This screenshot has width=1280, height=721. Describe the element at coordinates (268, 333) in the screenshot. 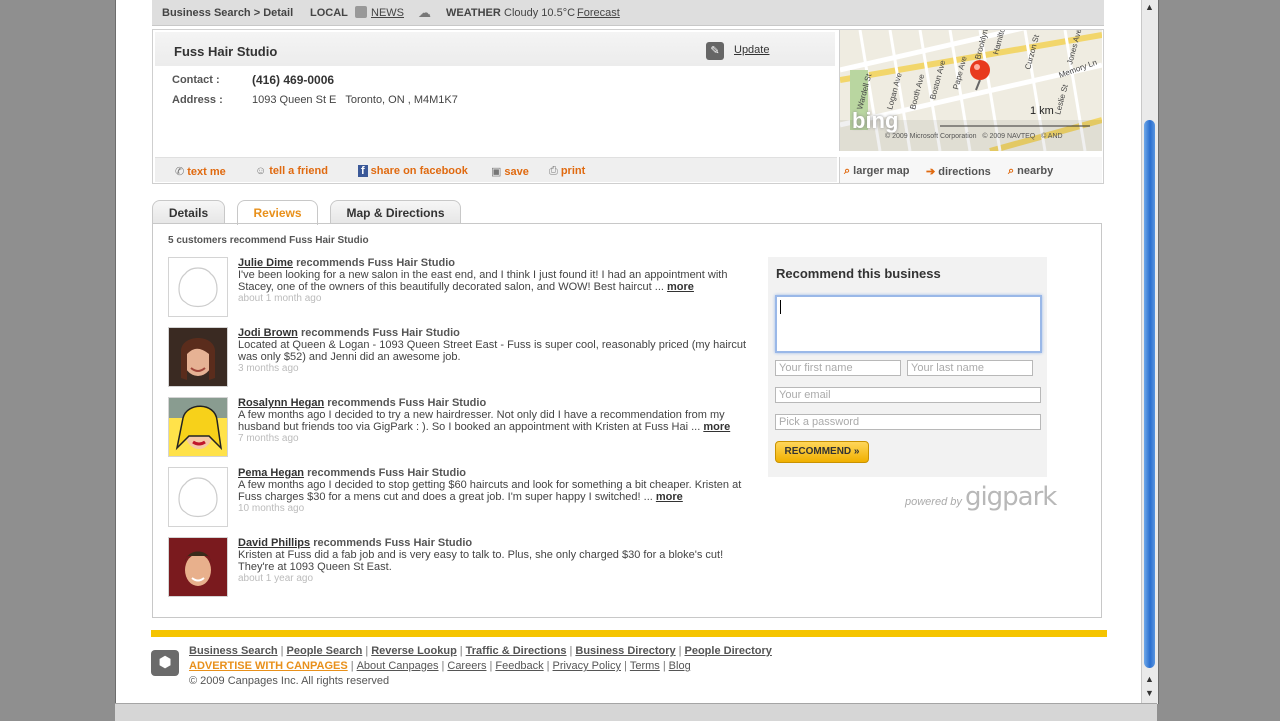

I see `reviewer-name-link: Jodi Brown` at that location.